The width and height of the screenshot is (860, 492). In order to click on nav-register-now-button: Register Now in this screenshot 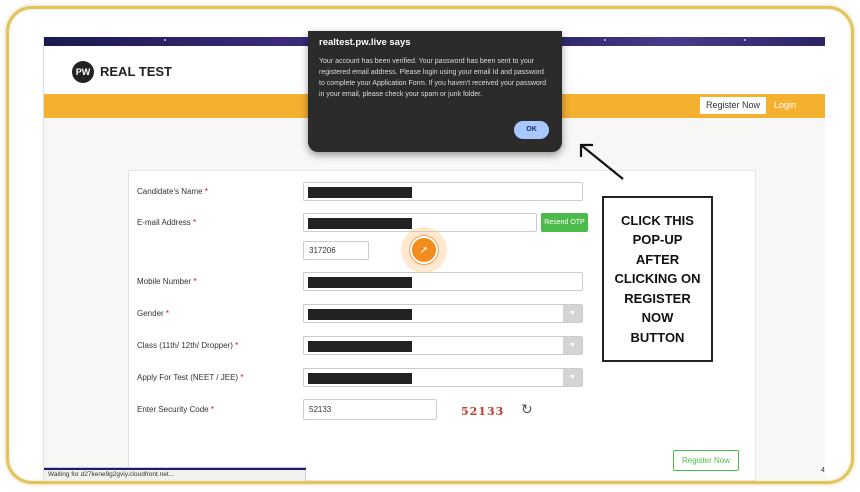, I will do `click(732, 105)`.